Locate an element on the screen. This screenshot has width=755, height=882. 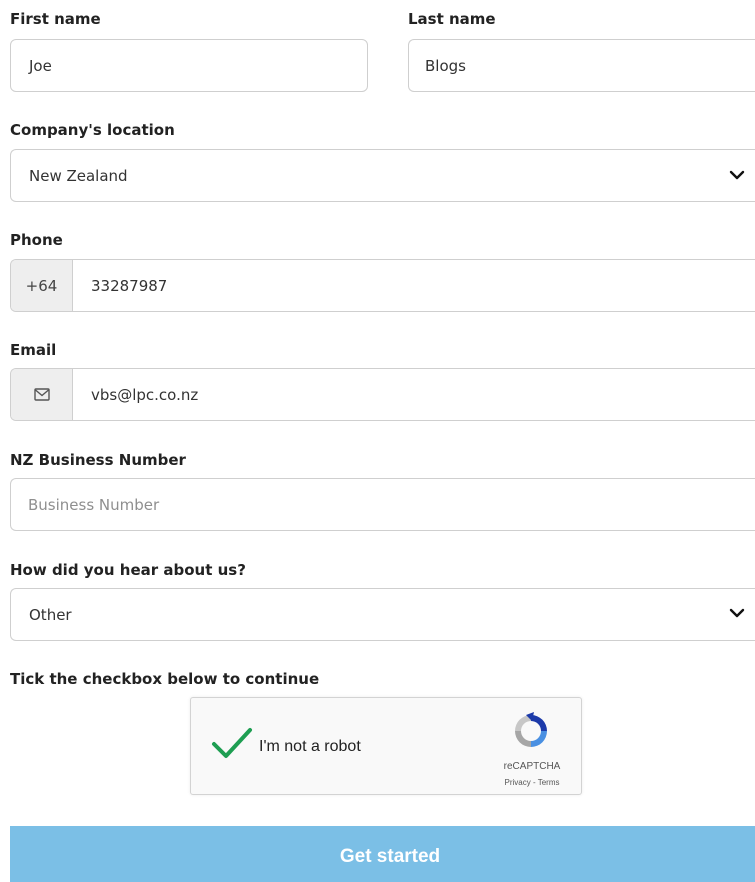
business-number-label: NZ Business Number is located at coordinates (98, 460).